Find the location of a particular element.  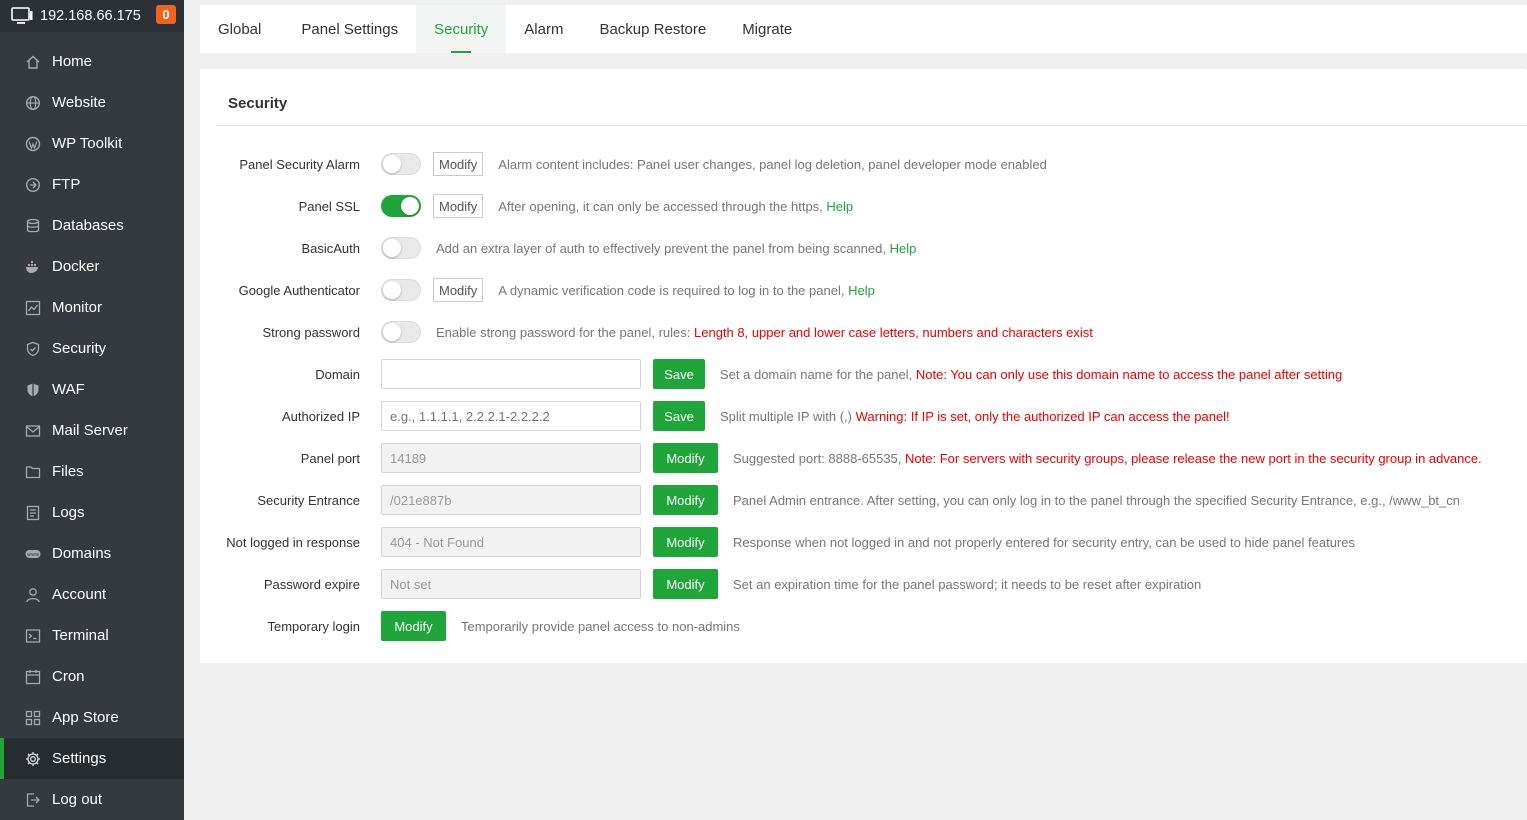

sidebar-item-label: Terminal is located at coordinates (80, 635).